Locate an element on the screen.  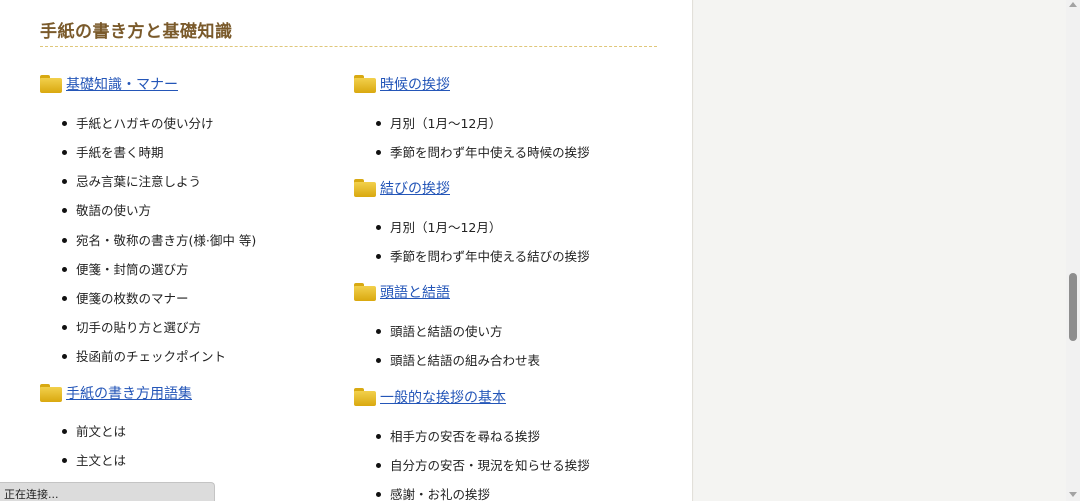
list-item: 便箋・封筒の選び方 is located at coordinates (125, 268).